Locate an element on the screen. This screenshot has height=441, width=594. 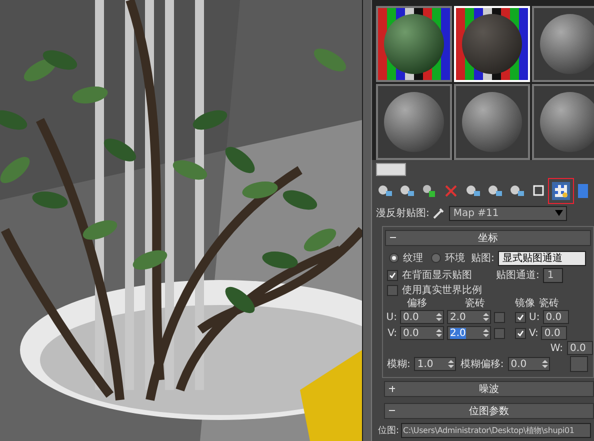
channel-icon is located at coordinates (539, 191).